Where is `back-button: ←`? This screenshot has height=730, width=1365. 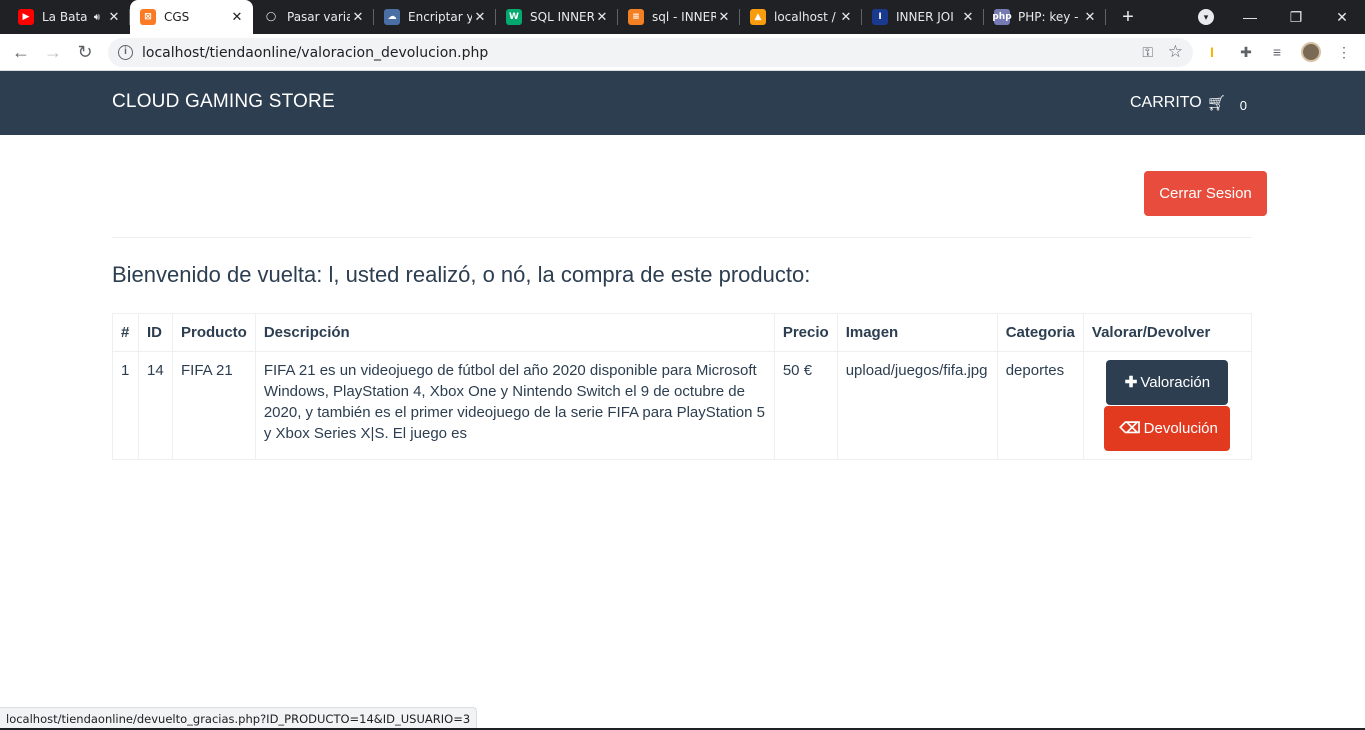 back-button: ← is located at coordinates (21, 52).